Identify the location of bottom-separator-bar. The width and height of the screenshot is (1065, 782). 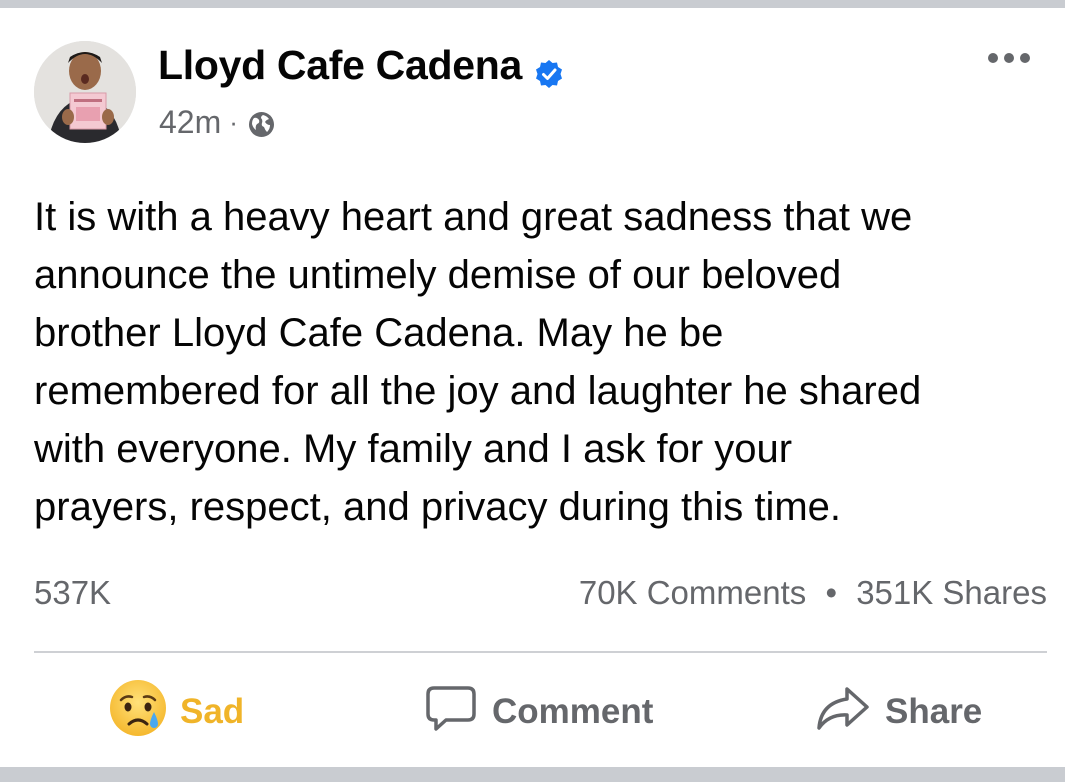
(532, 774).